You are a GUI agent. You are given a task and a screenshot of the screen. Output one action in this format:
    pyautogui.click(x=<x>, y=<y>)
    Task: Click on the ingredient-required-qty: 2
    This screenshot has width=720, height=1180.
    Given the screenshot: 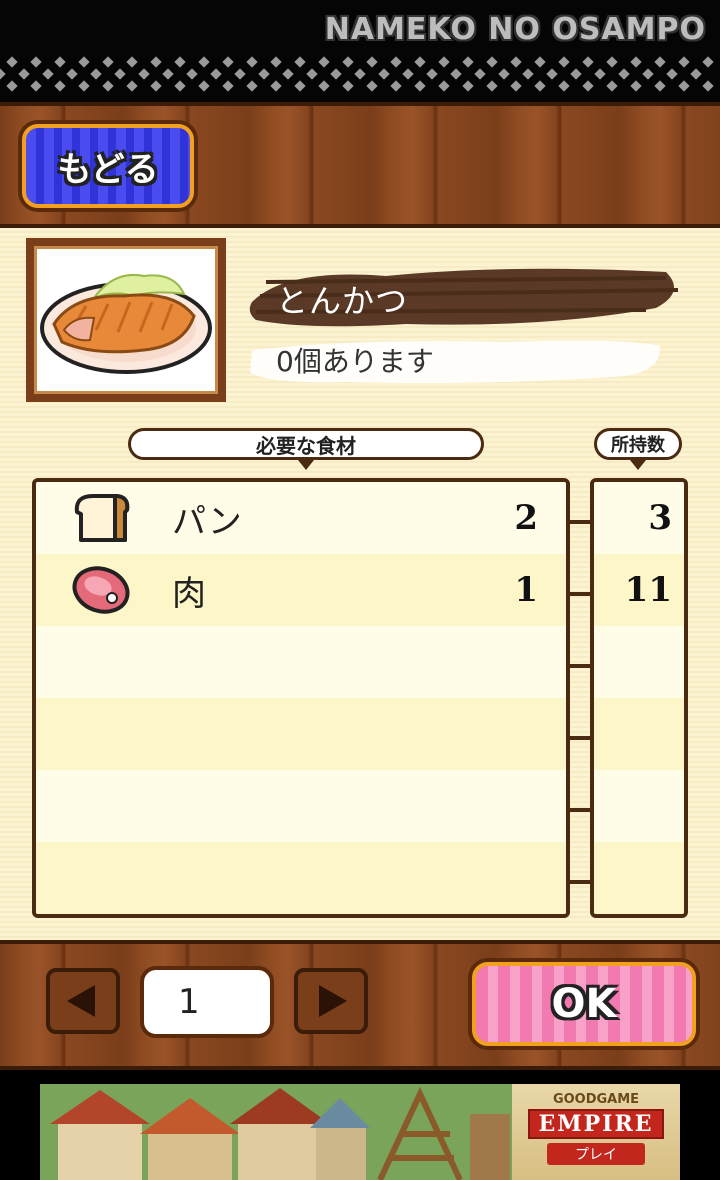 What is the action you would take?
    pyautogui.click(x=526, y=518)
    